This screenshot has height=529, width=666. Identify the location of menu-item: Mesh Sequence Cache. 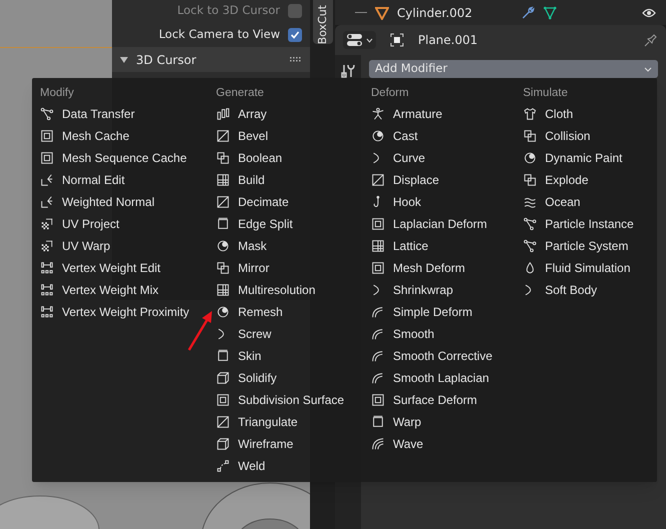
(113, 158).